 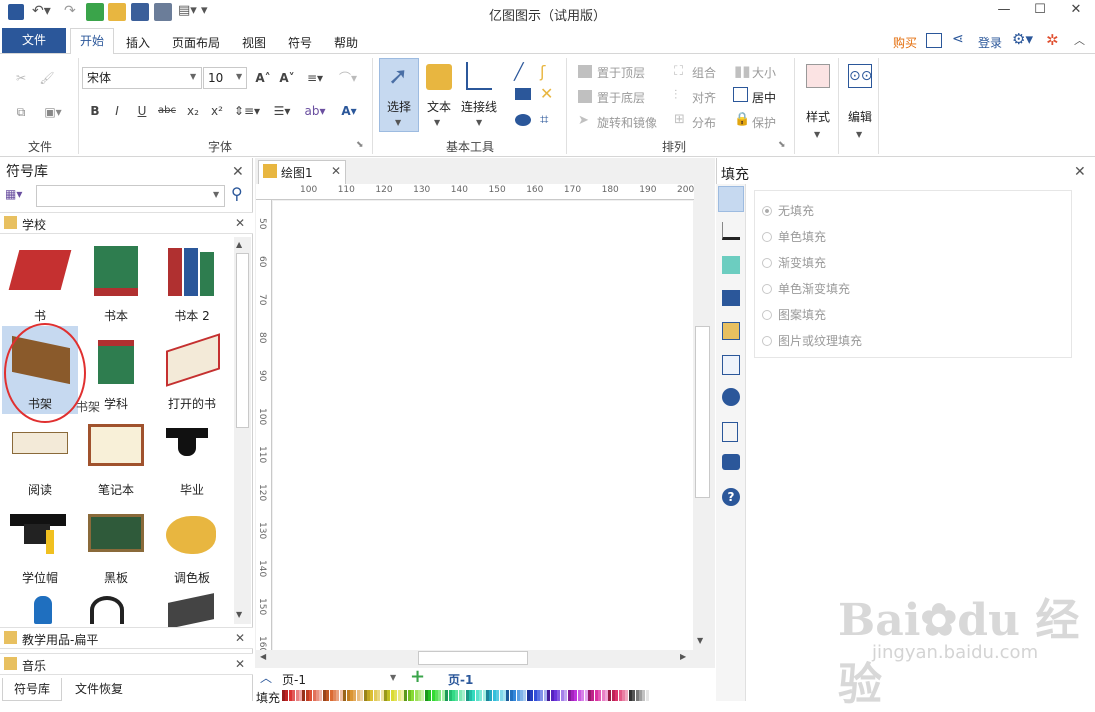 What do you see at coordinates (192, 456) in the screenshot?
I see `symbol-item: 毕业` at bounding box center [192, 456].